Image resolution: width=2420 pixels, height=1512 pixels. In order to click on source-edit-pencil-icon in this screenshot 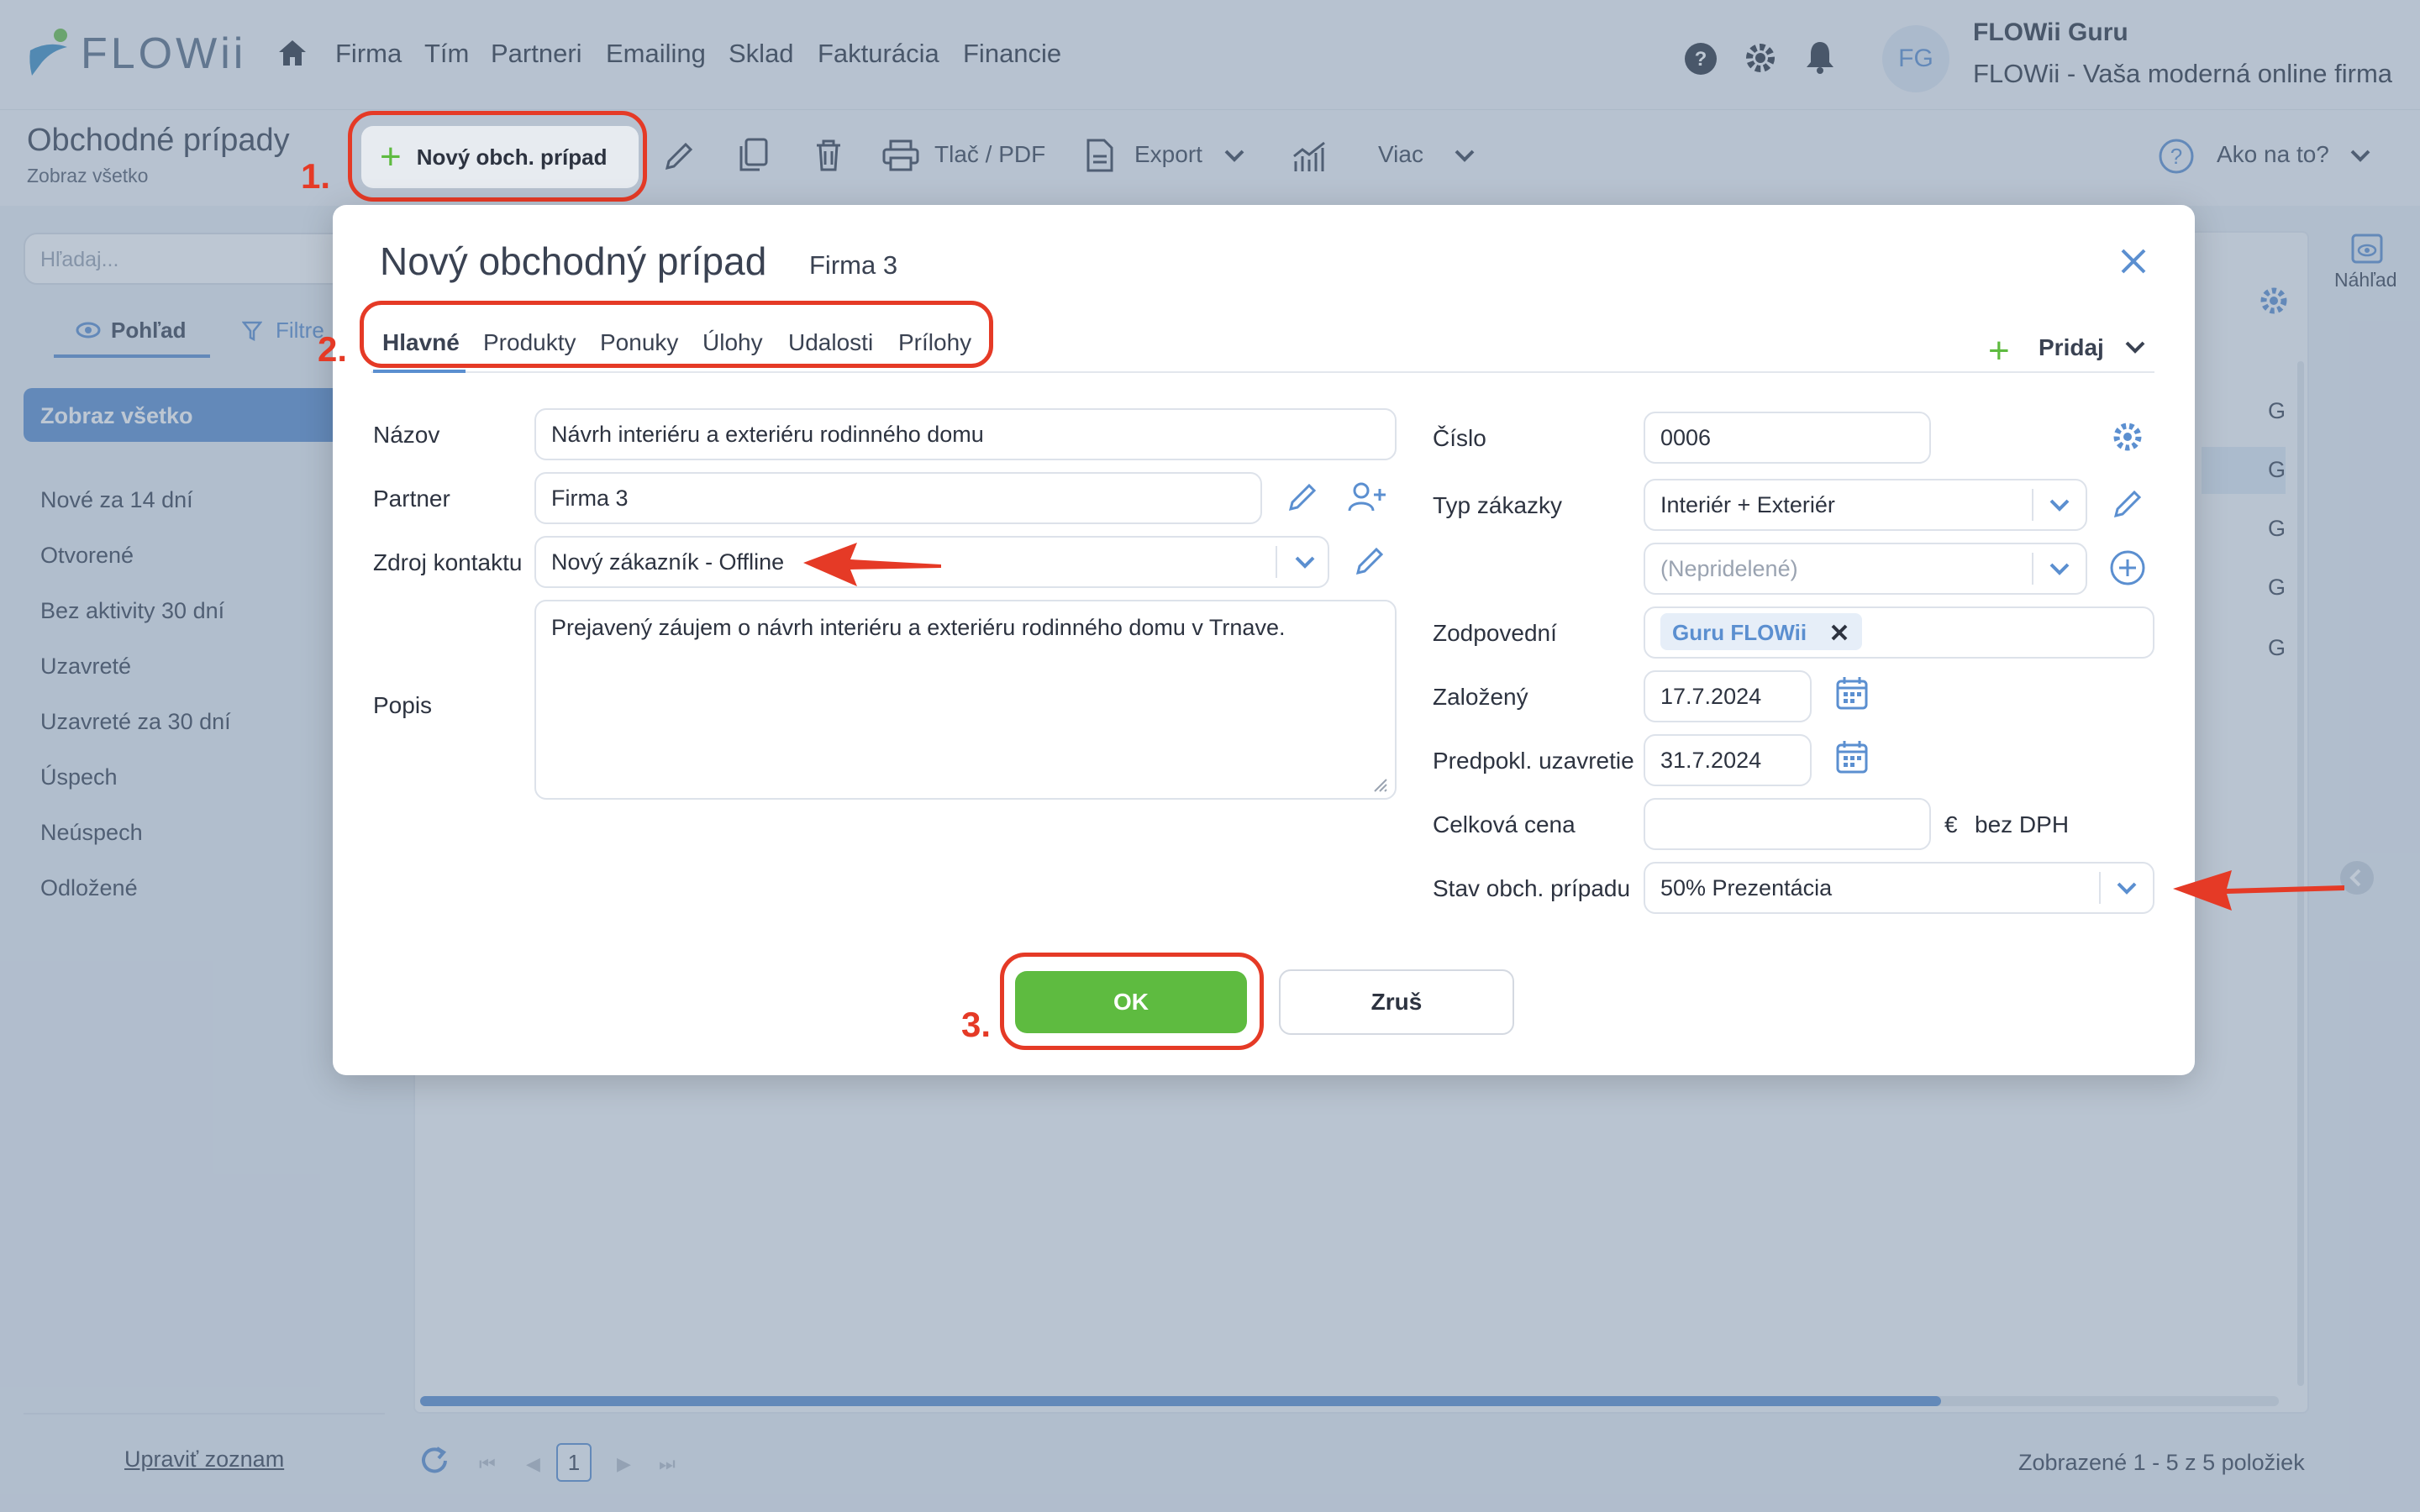, I will do `click(1369, 561)`.